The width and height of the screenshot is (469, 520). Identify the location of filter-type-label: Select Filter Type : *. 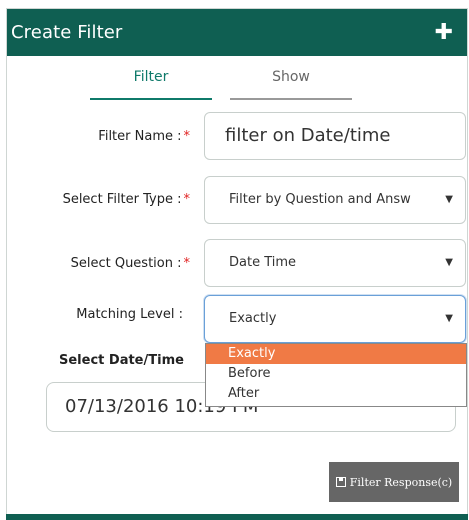
(95, 199).